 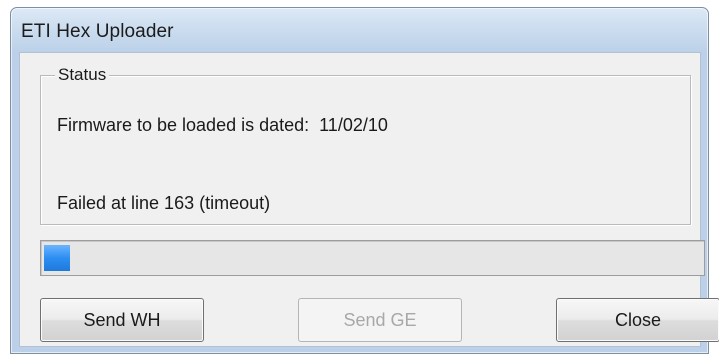 What do you see at coordinates (359, 30) in the screenshot?
I see `title-bar: ETI Hex Uploader` at bounding box center [359, 30].